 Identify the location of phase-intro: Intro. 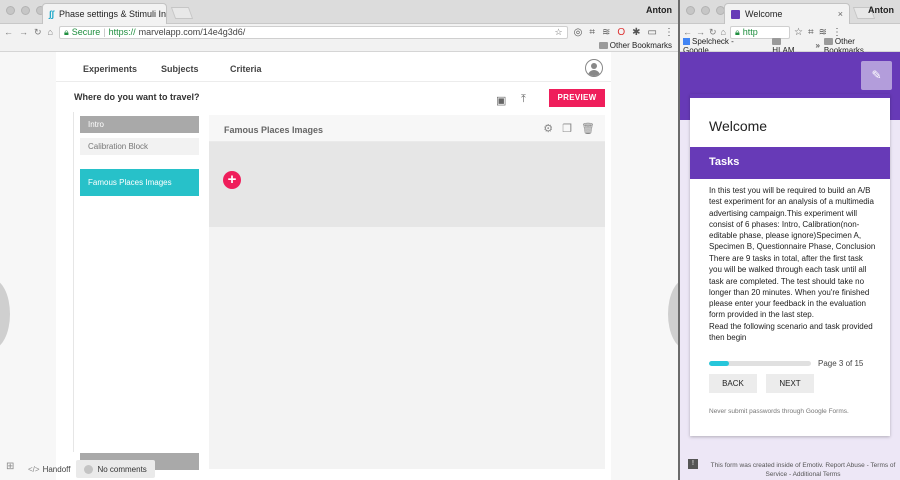
(139, 124).